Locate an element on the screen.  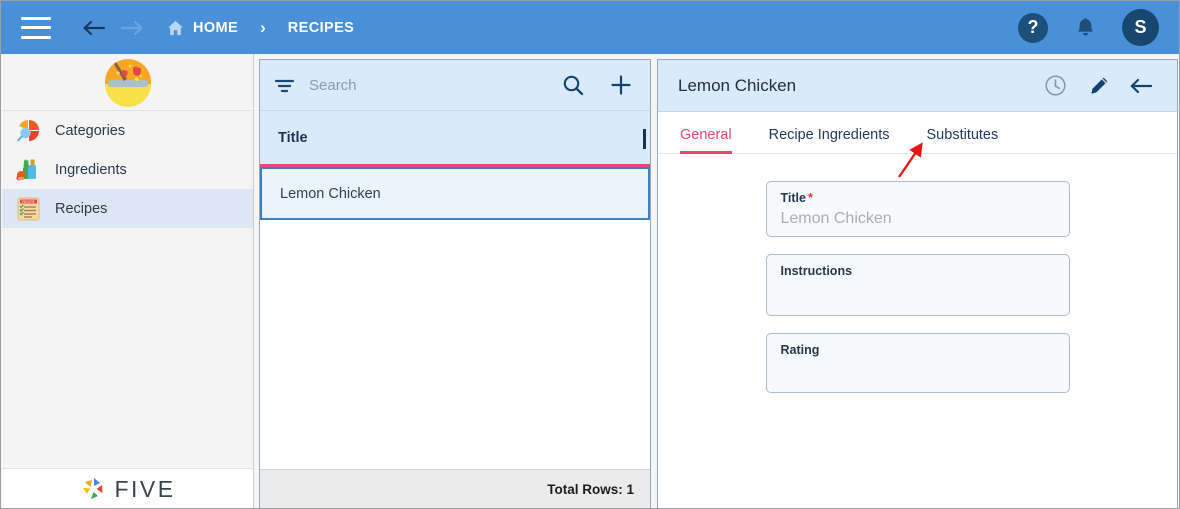
field-rating: Rating is located at coordinates (917, 363).